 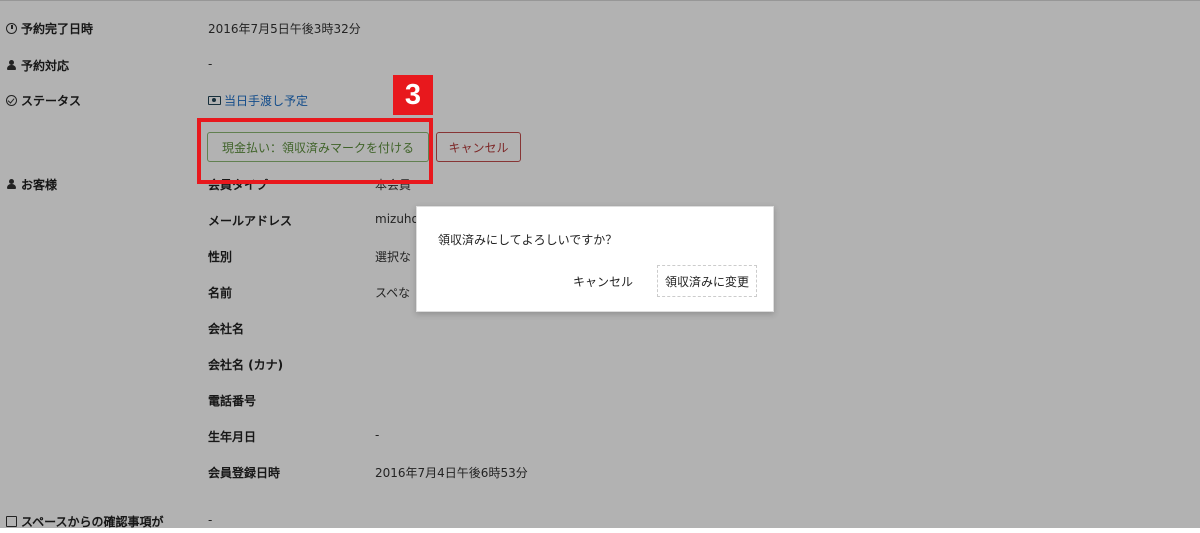 What do you see at coordinates (413, 95) in the screenshot?
I see `step-number-badge: 3` at bounding box center [413, 95].